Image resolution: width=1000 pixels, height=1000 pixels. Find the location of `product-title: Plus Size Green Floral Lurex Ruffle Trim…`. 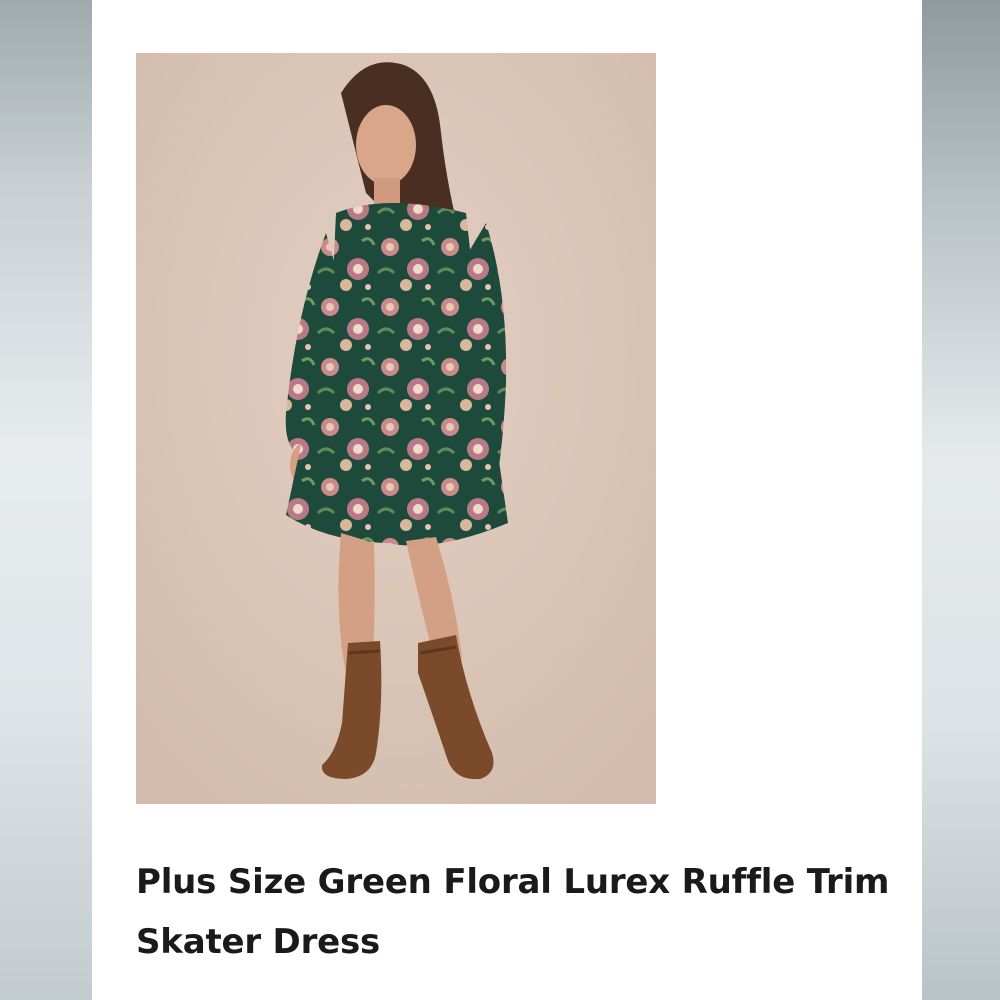

product-title: Plus Size Green Floral Lurex Ruffle Trim… is located at coordinates (516, 912).